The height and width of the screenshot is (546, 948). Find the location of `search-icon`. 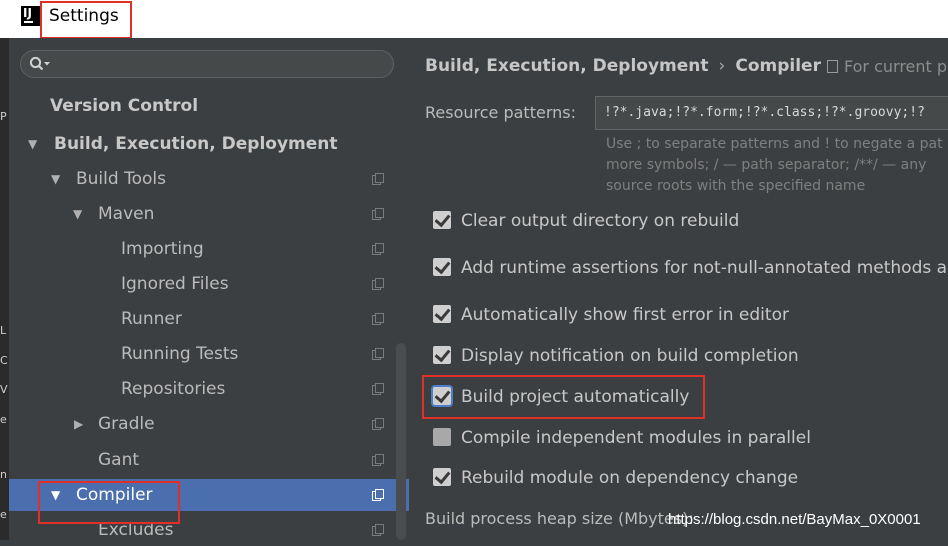

search-icon is located at coordinates (40, 64).